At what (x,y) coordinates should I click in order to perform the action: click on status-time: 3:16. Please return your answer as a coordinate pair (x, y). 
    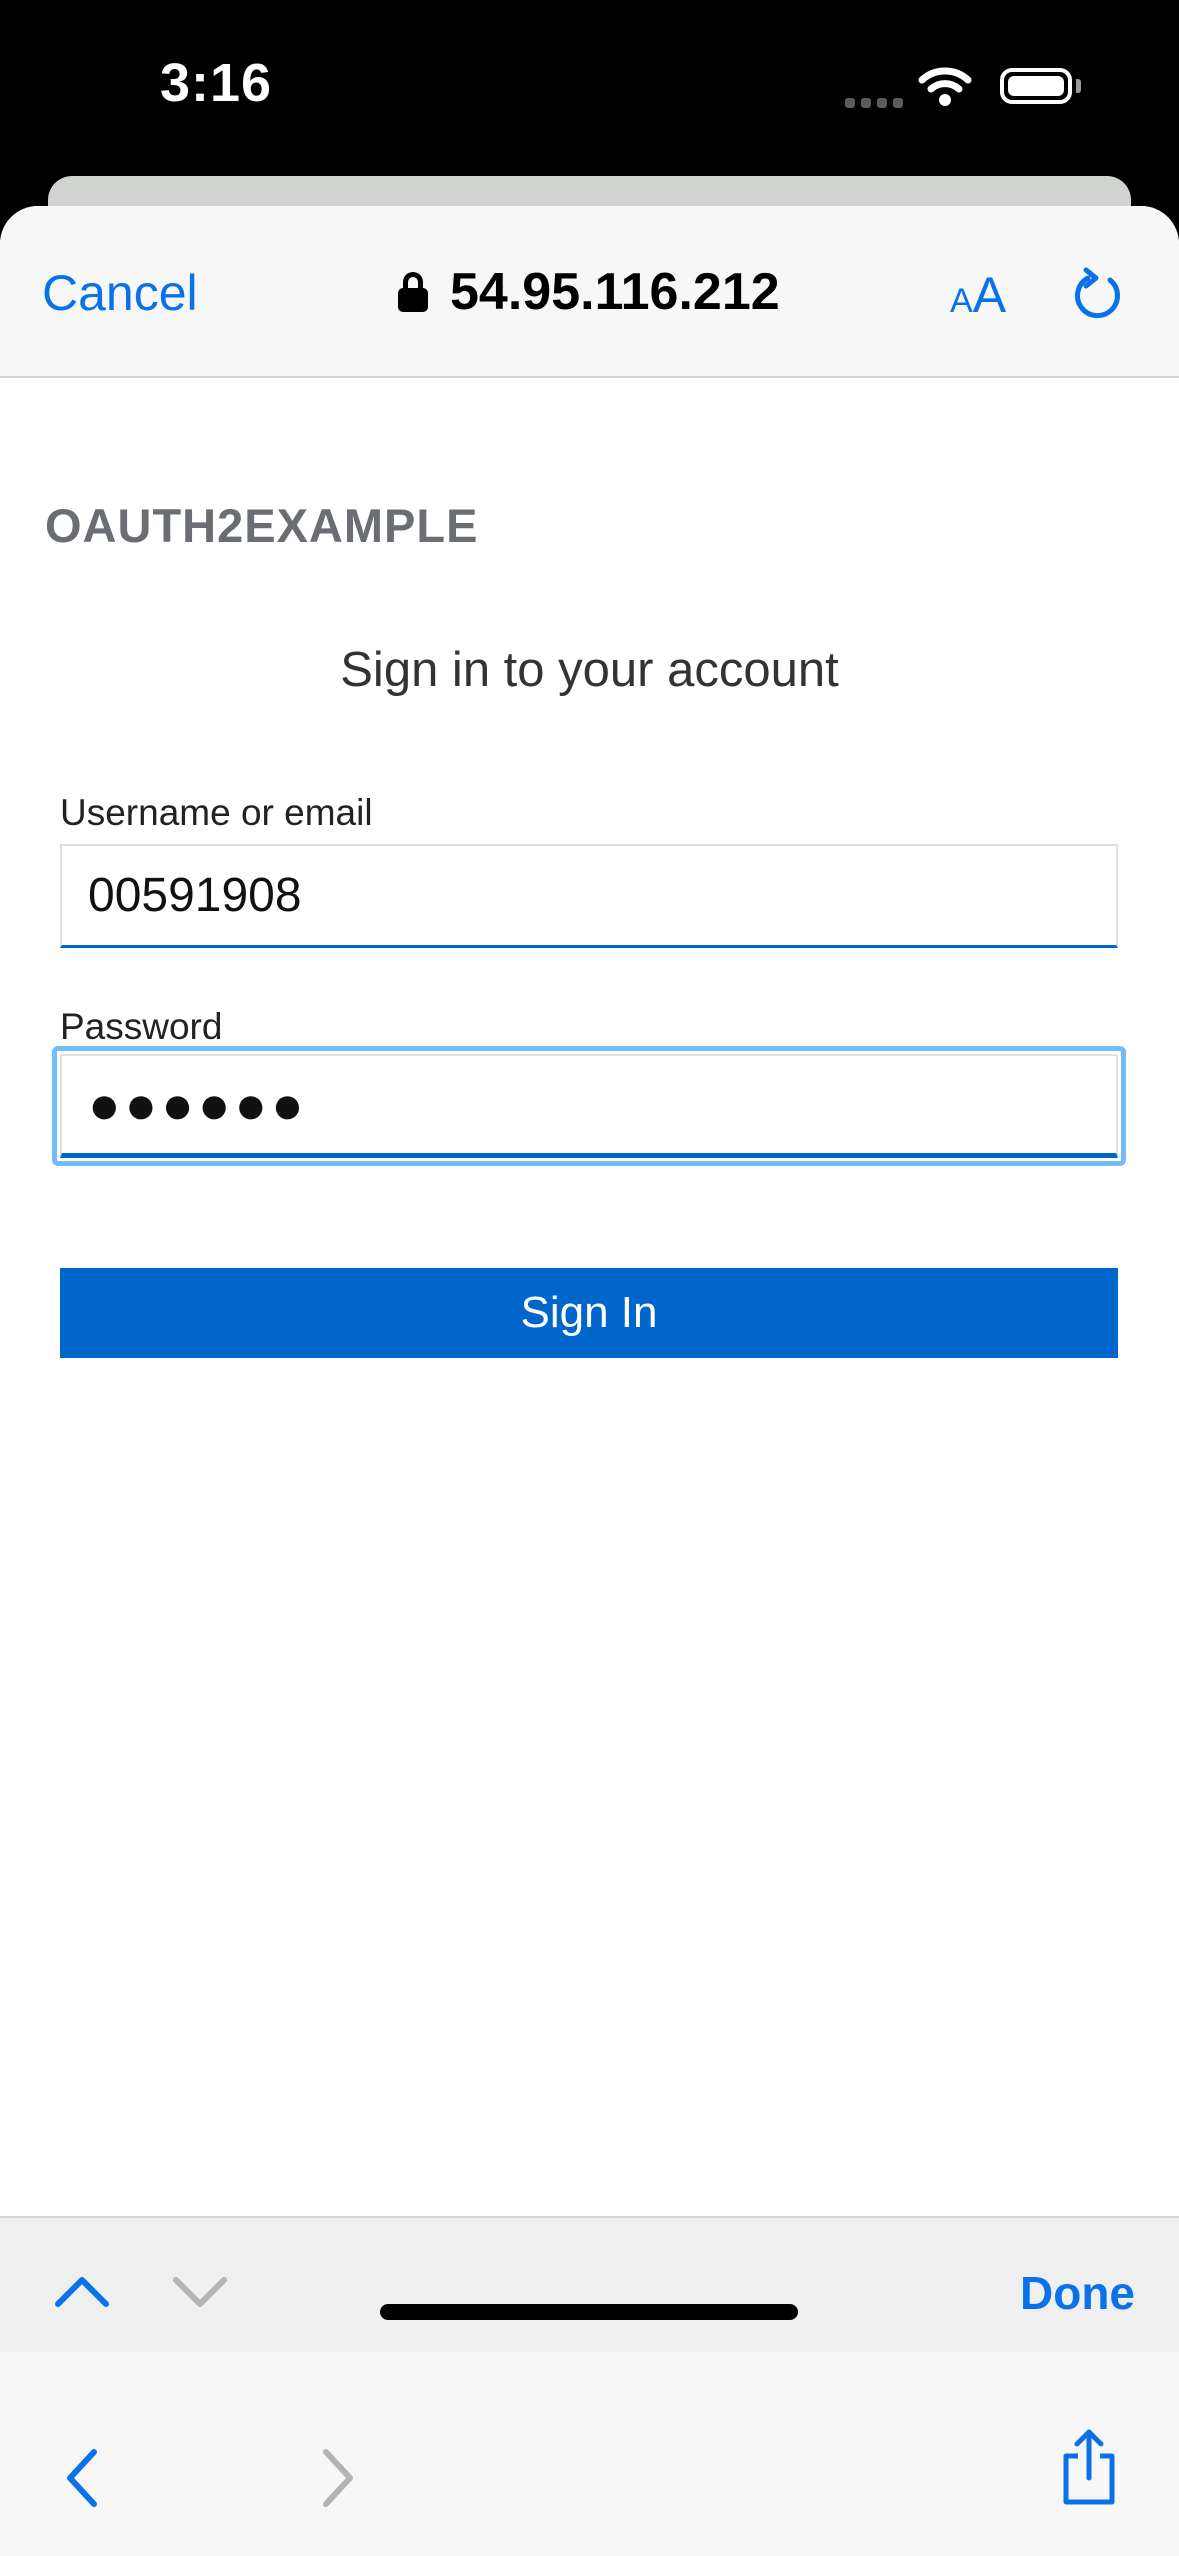
    Looking at the image, I should click on (216, 83).